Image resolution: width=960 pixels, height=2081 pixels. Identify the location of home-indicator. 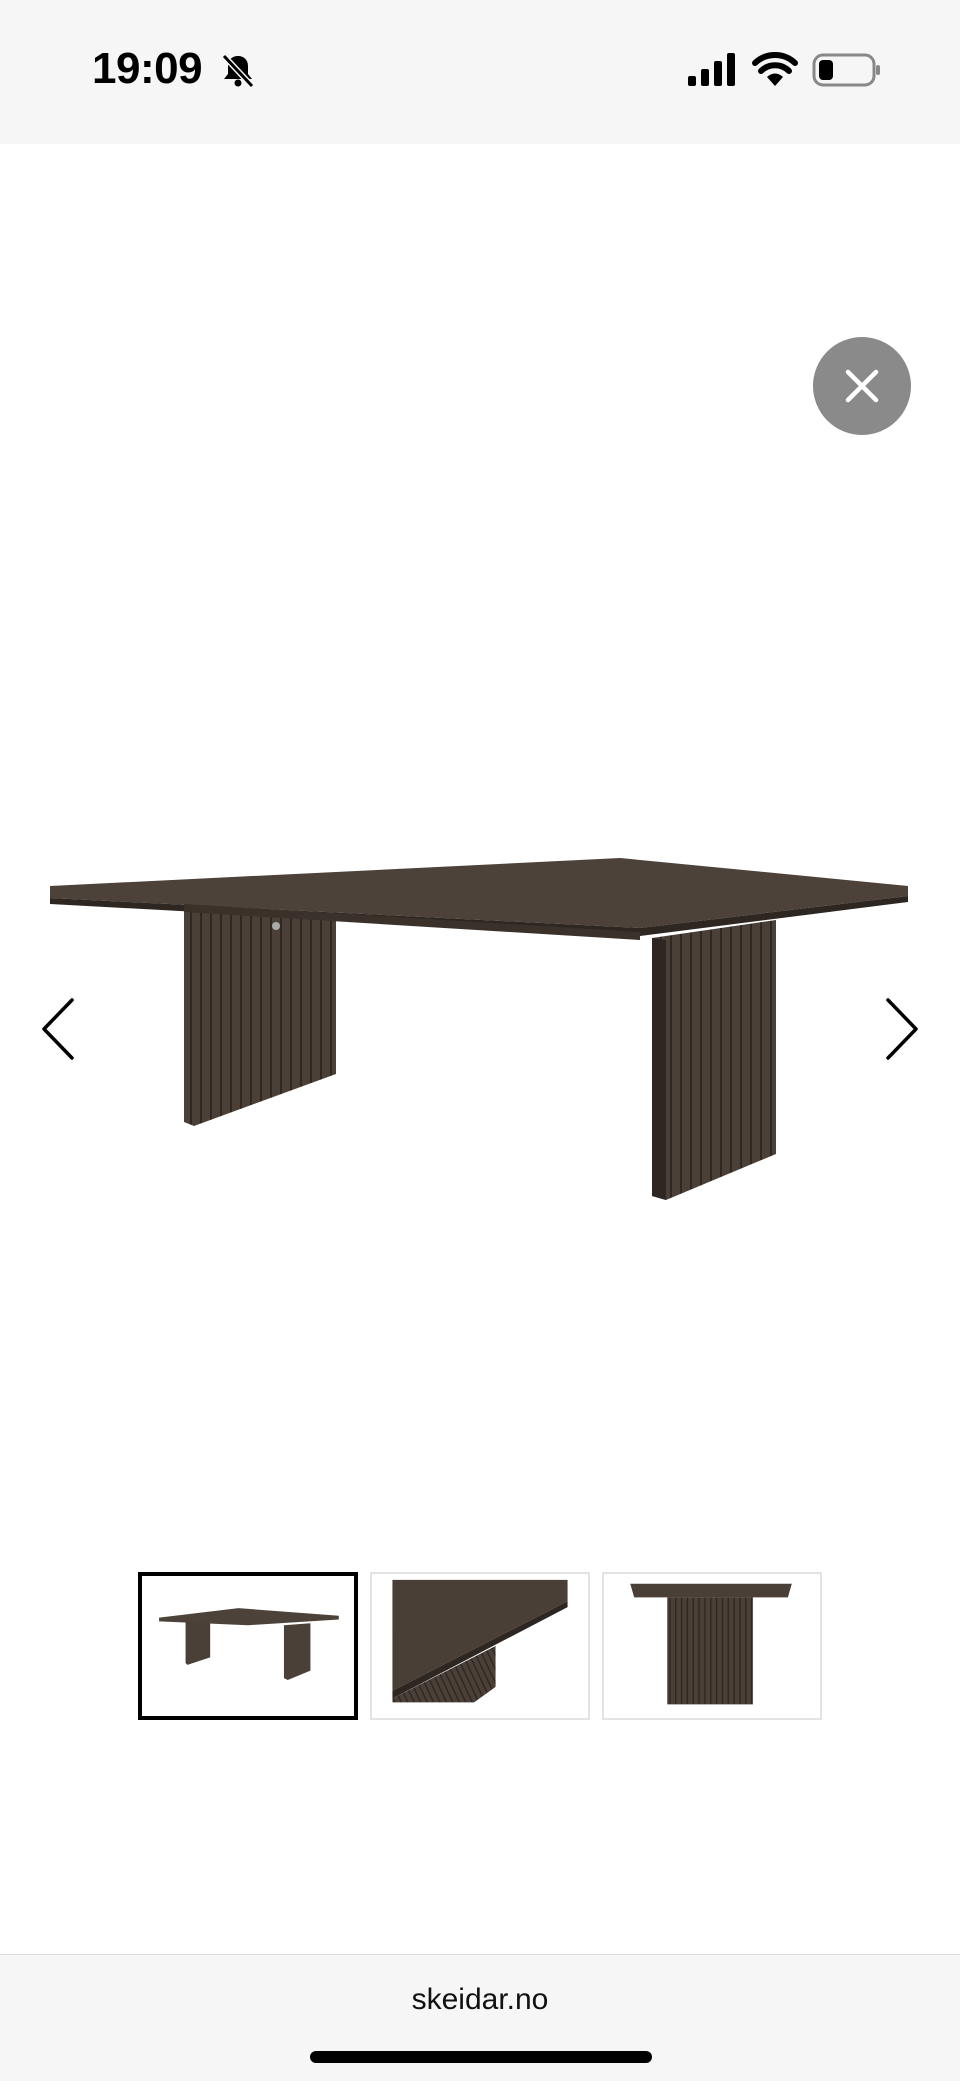
(481, 2057).